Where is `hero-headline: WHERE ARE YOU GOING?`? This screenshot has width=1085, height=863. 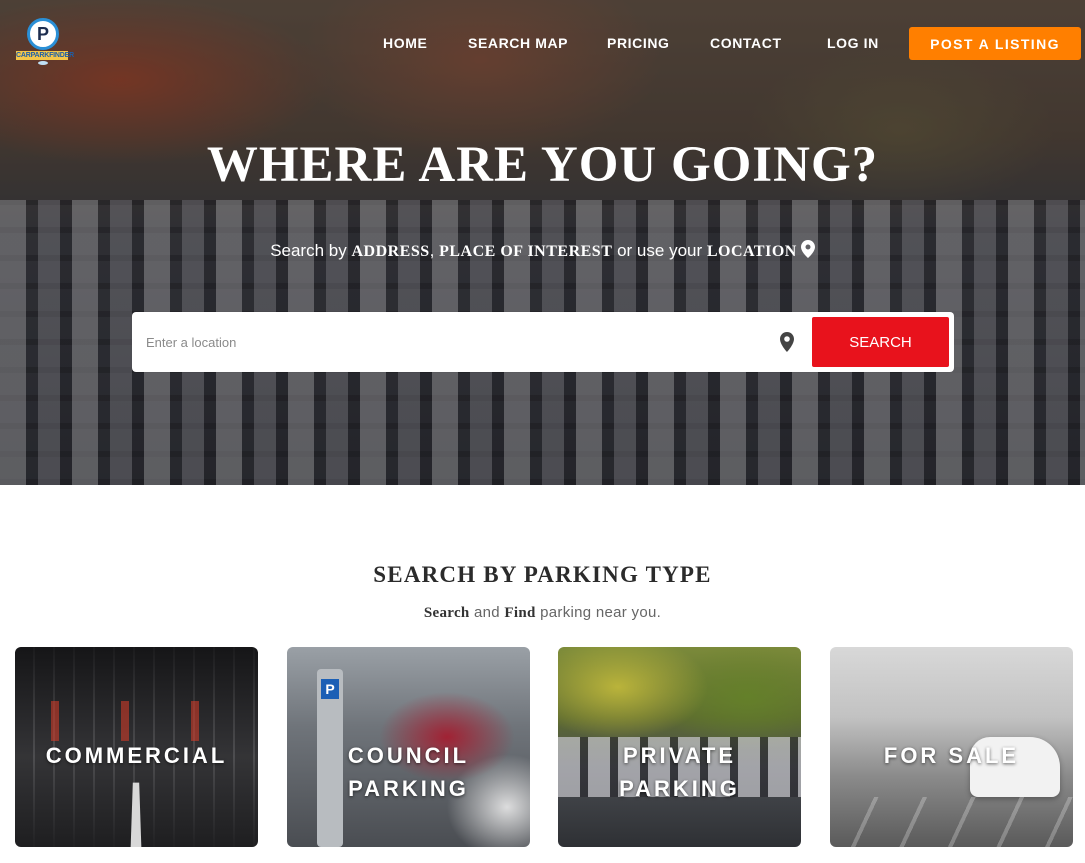
hero-headline: WHERE ARE YOU GOING? is located at coordinates (542, 165).